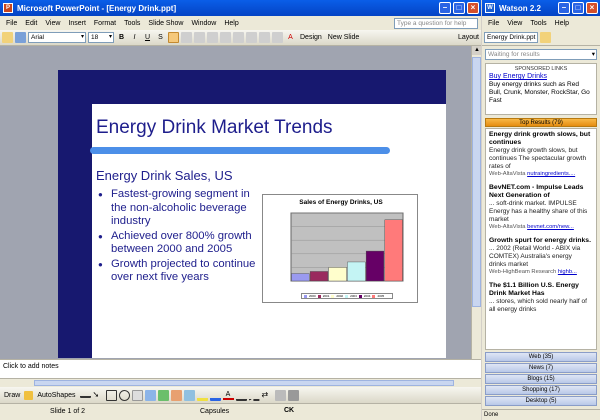 The image size is (600, 420). Describe the element at coordinates (293, 395) in the screenshot. I see `3d-style-icon` at that location.